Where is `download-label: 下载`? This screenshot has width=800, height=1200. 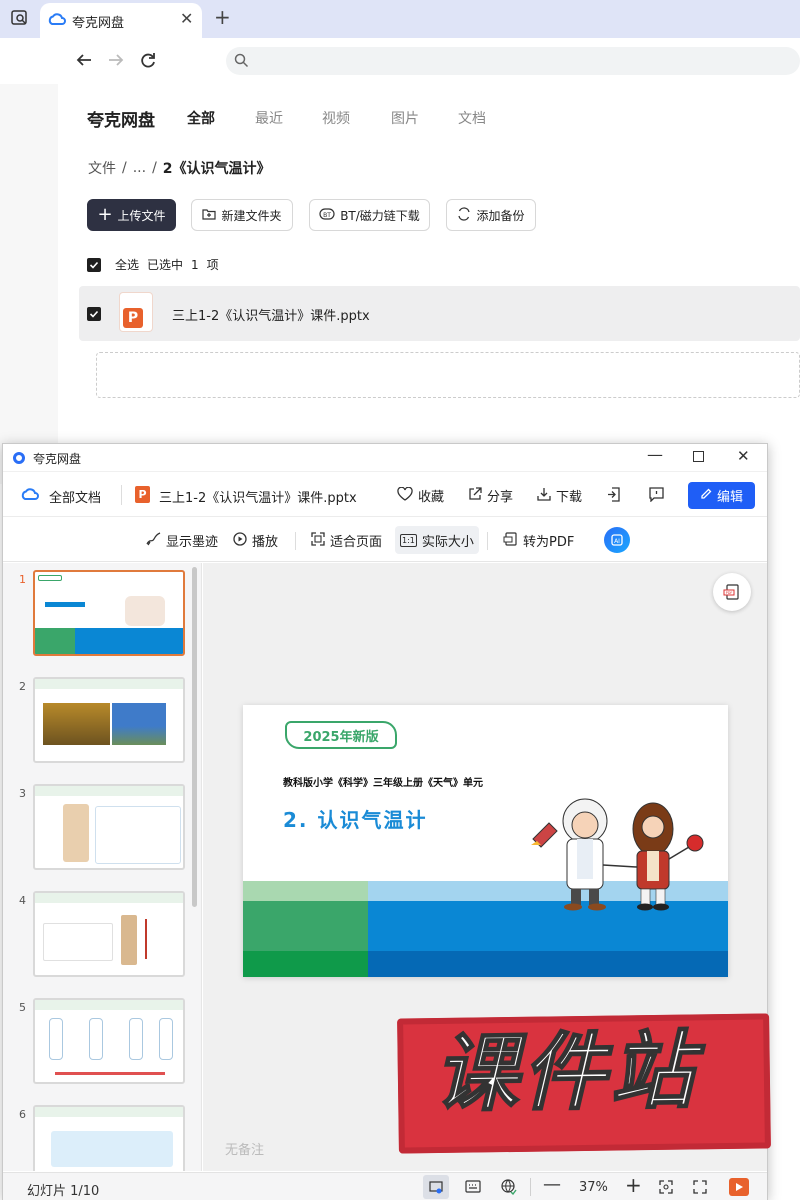 download-label: 下载 is located at coordinates (569, 497).